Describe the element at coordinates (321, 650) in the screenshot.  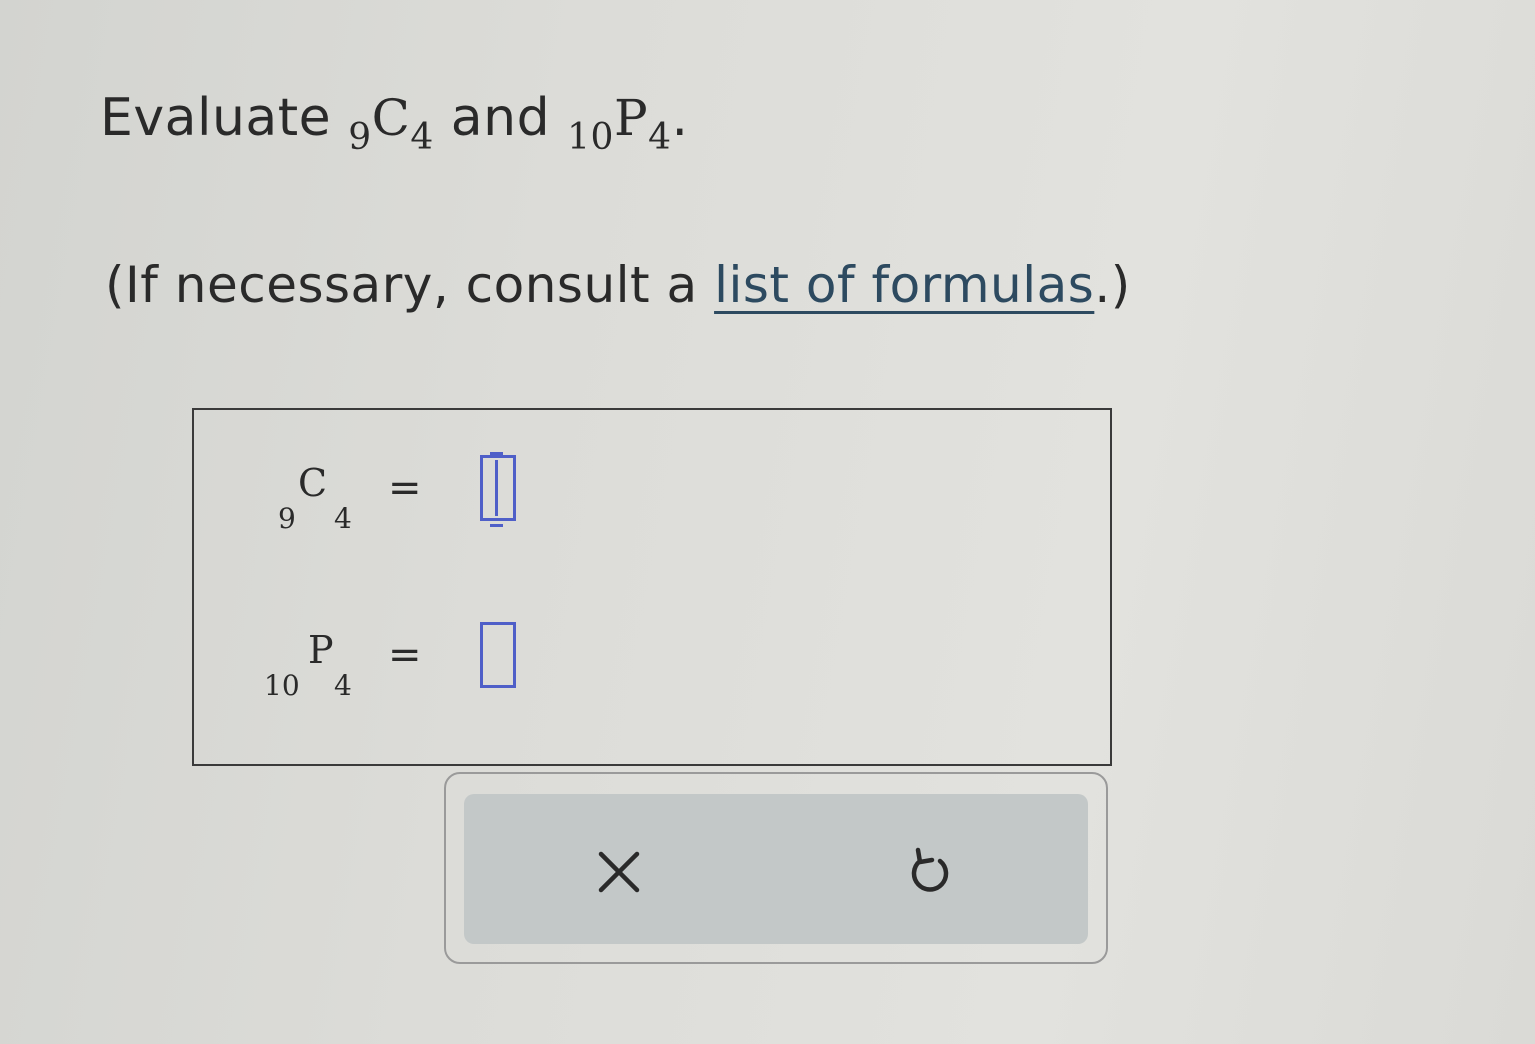
I see `answer-permutation-letter: P` at that location.